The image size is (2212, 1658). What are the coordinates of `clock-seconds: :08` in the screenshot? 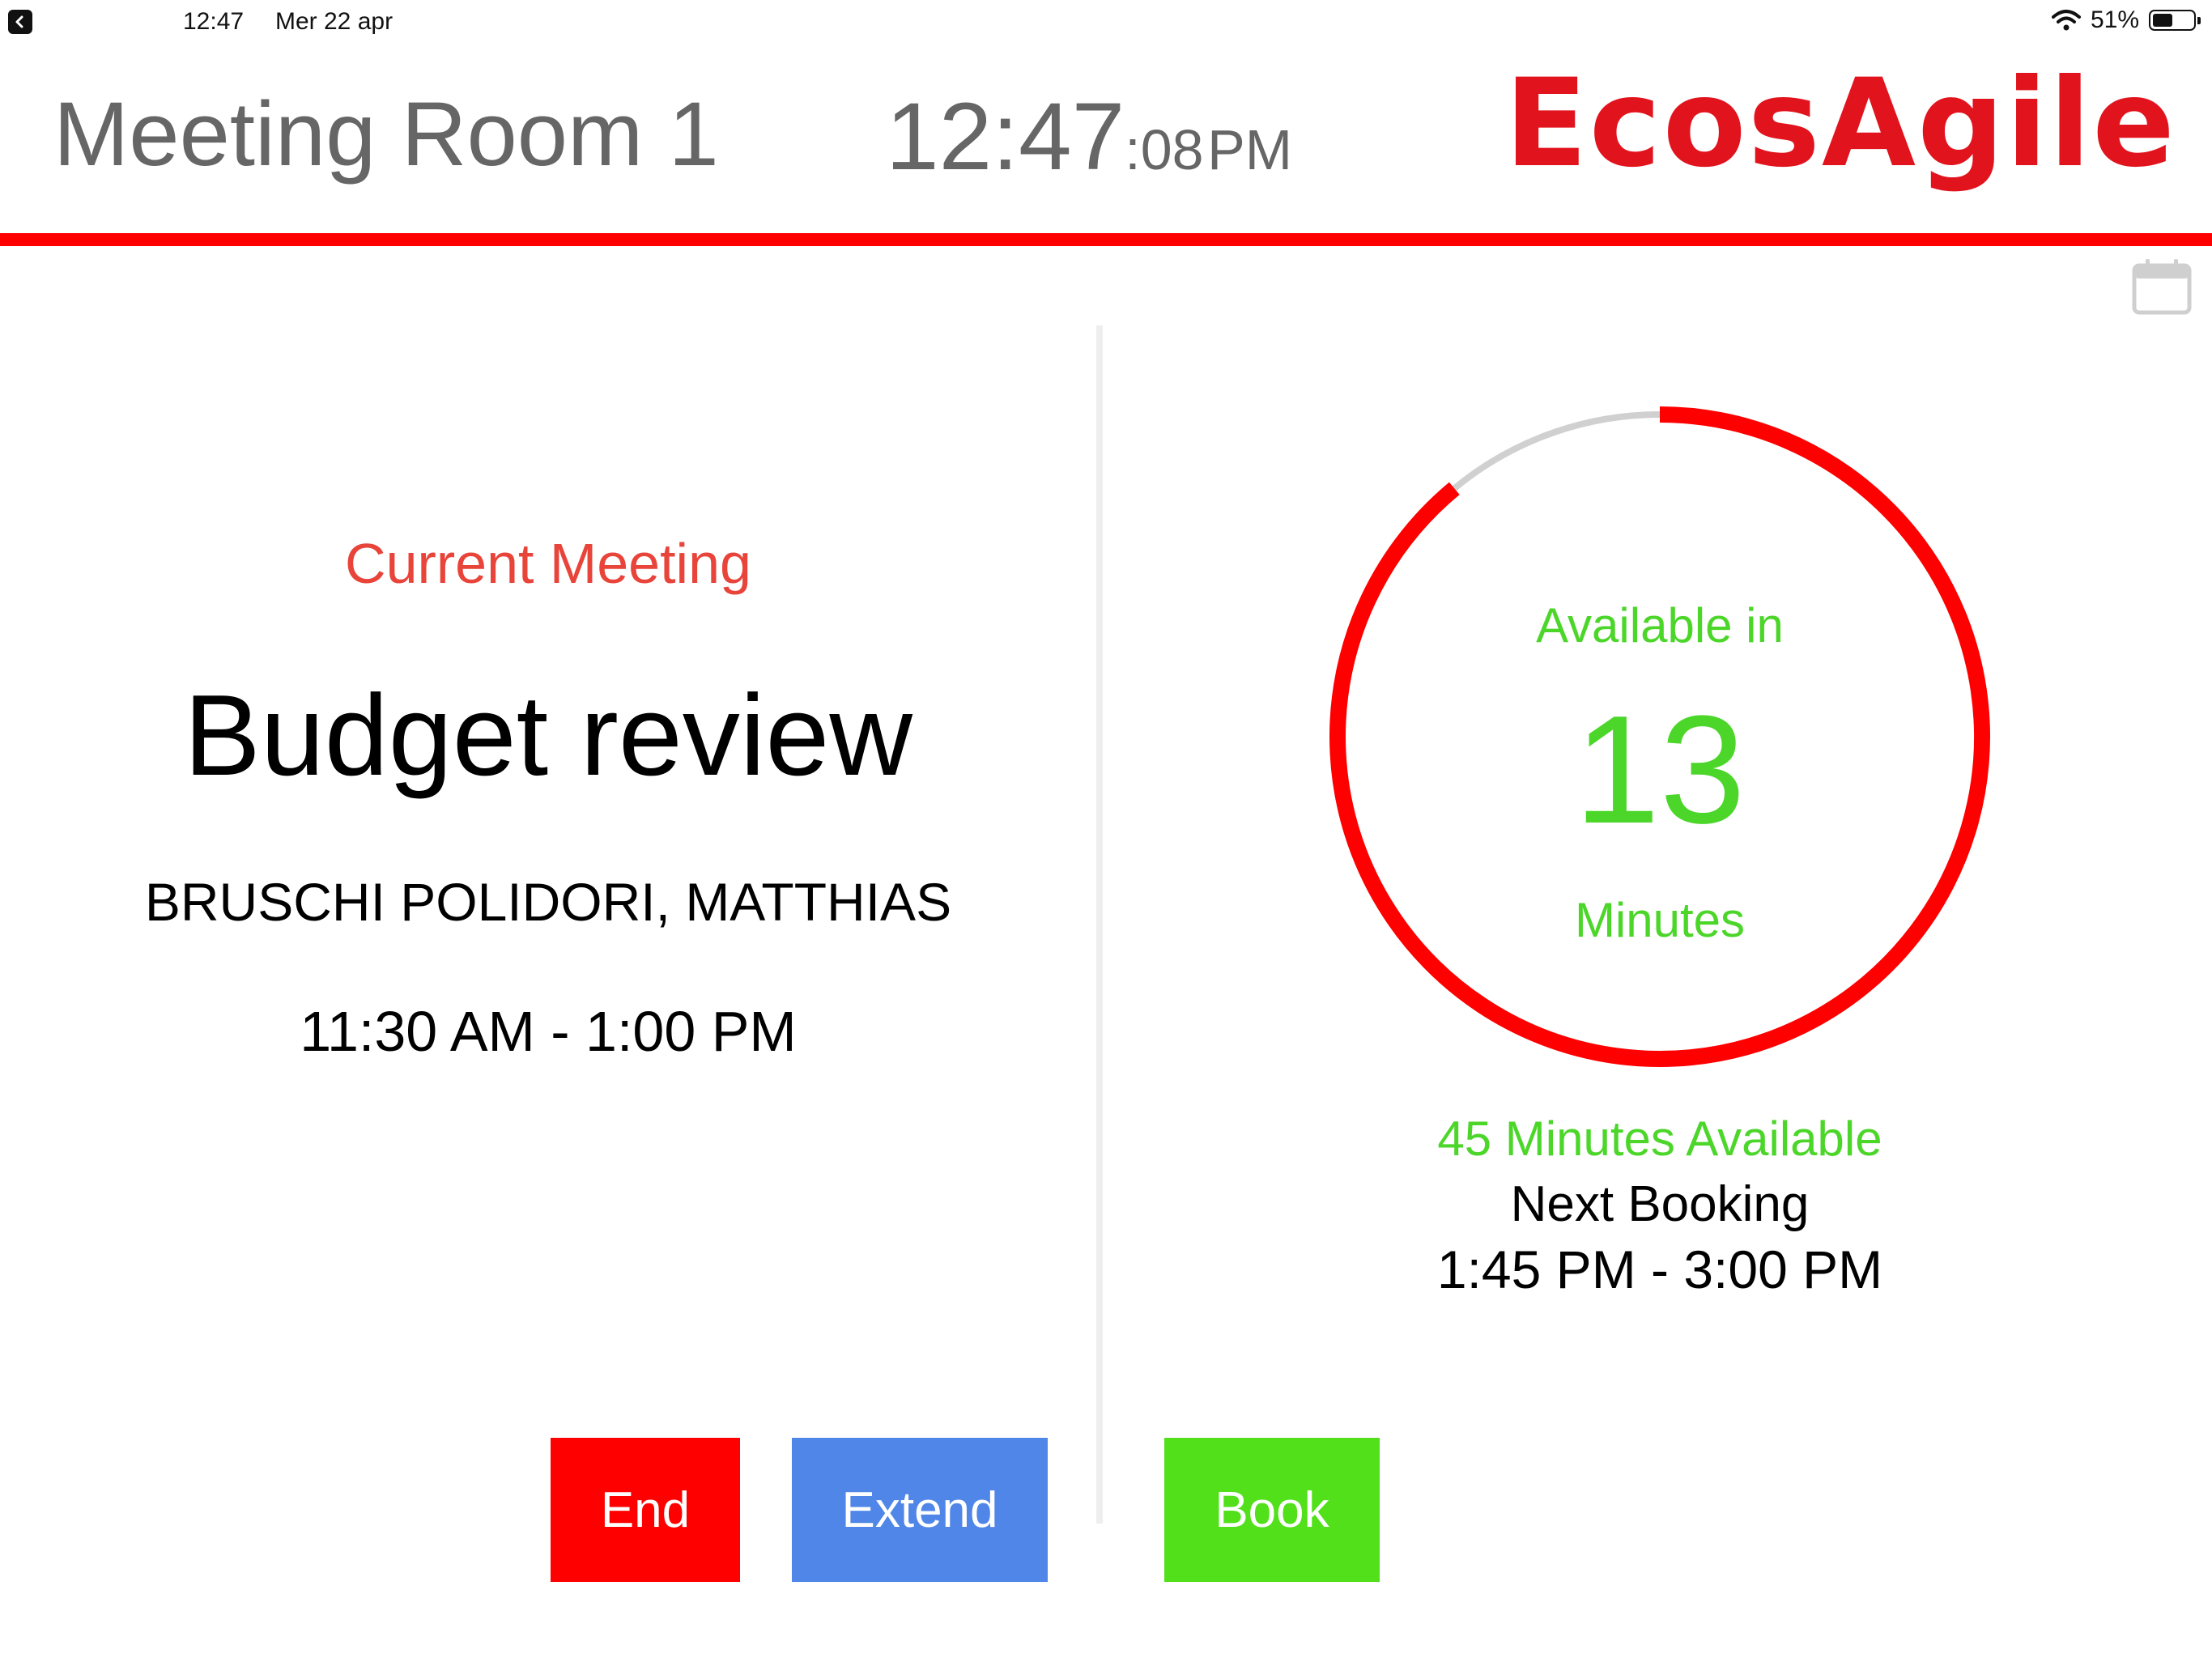 It's located at (1164, 149).